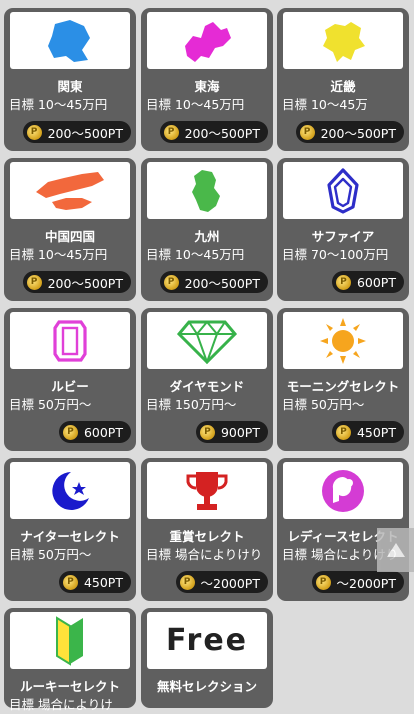 The height and width of the screenshot is (714, 414). I want to click on plan-card-jusho: 重賞セレクト 目標 場合によりけり P 〜2000PT, so click(207, 529).